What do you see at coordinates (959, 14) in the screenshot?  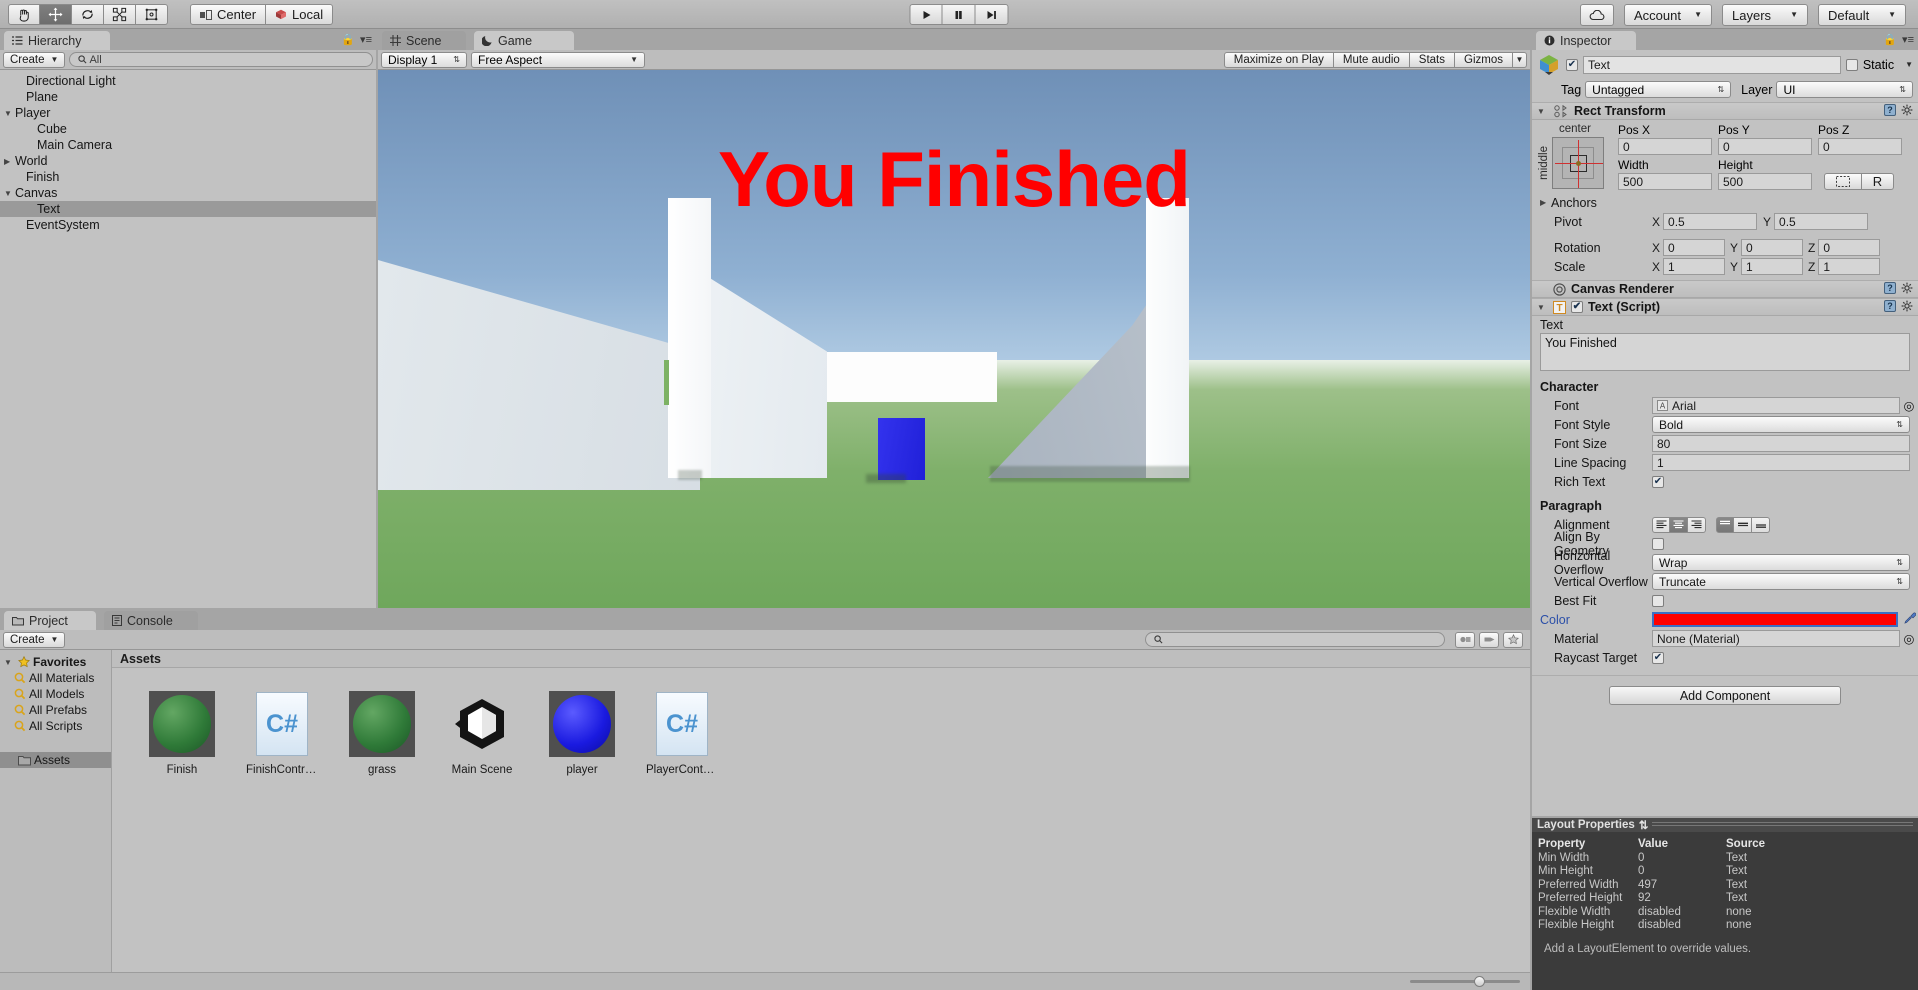 I see `pause-button` at bounding box center [959, 14].